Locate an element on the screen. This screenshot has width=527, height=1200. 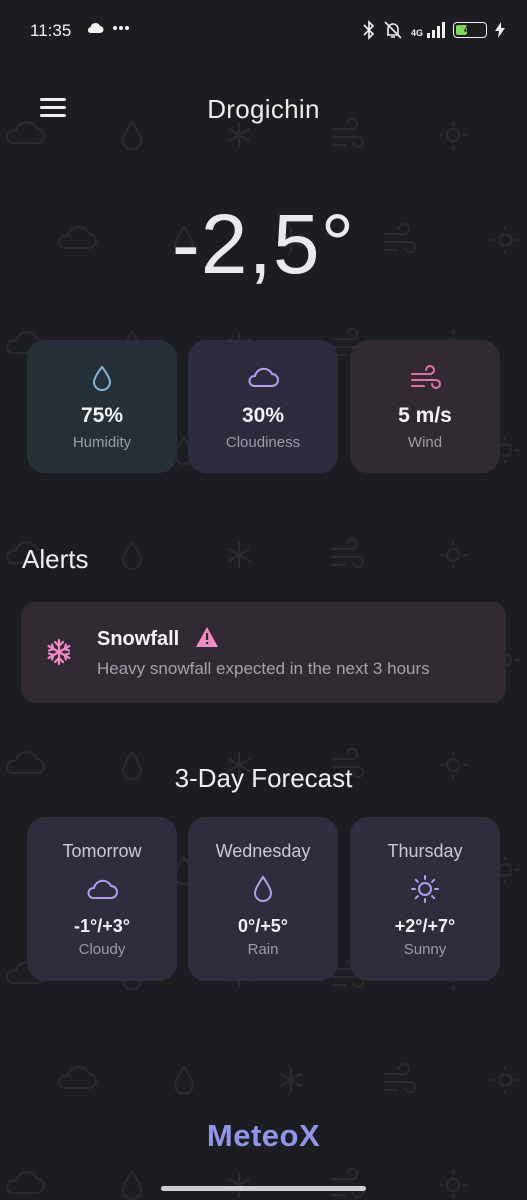
humidity-value: 75% is located at coordinates (102, 415).